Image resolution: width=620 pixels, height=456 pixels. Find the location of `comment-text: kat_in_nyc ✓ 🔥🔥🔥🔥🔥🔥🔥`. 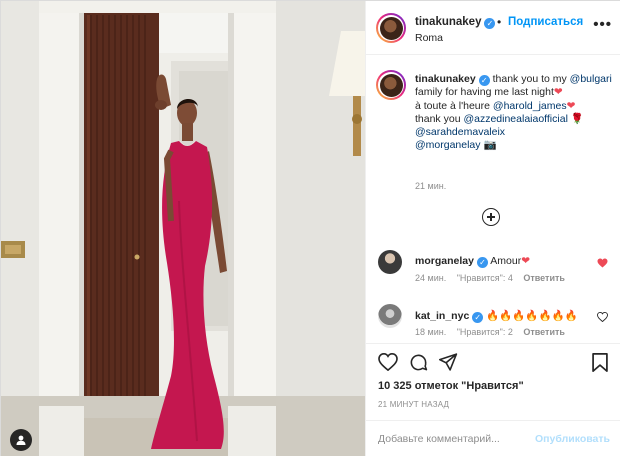

comment-text: kat_in_nyc ✓ 🔥🔥🔥🔥🔥🔥🔥 is located at coordinates (496, 316).